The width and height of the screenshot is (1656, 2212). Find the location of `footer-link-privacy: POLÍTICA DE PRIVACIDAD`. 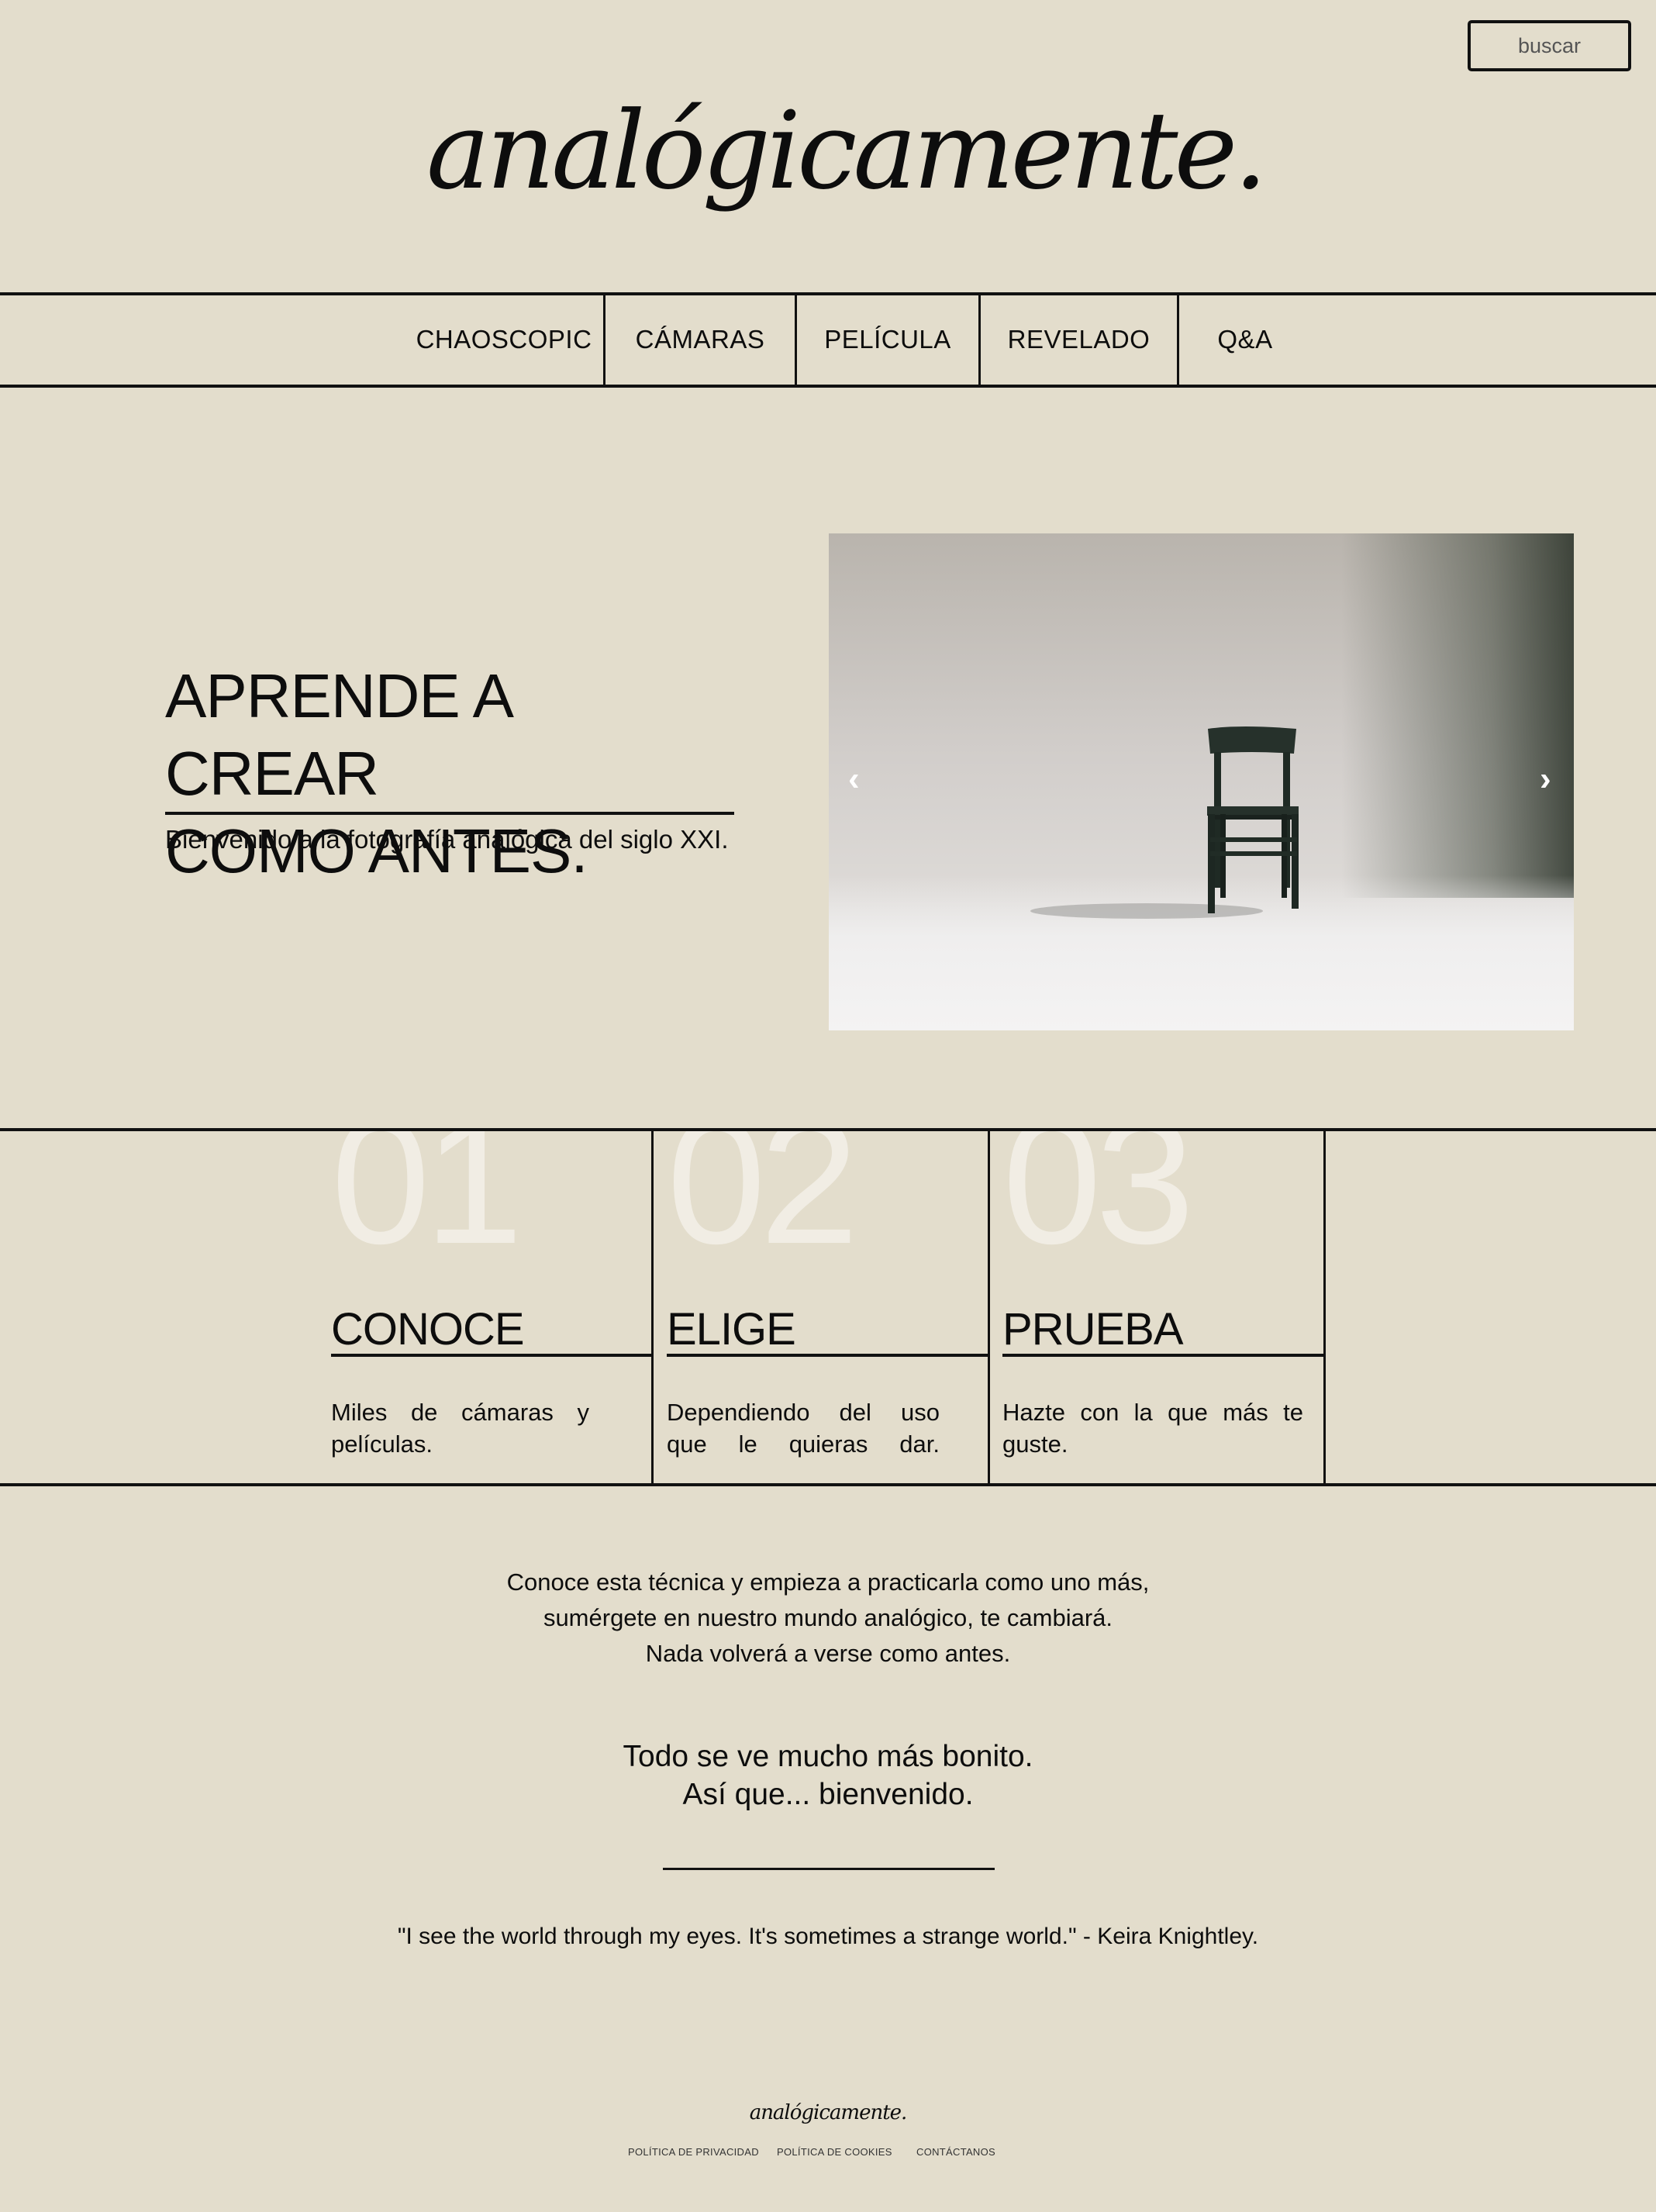

footer-link-privacy: POLÍTICA DE PRIVACIDAD is located at coordinates (693, 2152).